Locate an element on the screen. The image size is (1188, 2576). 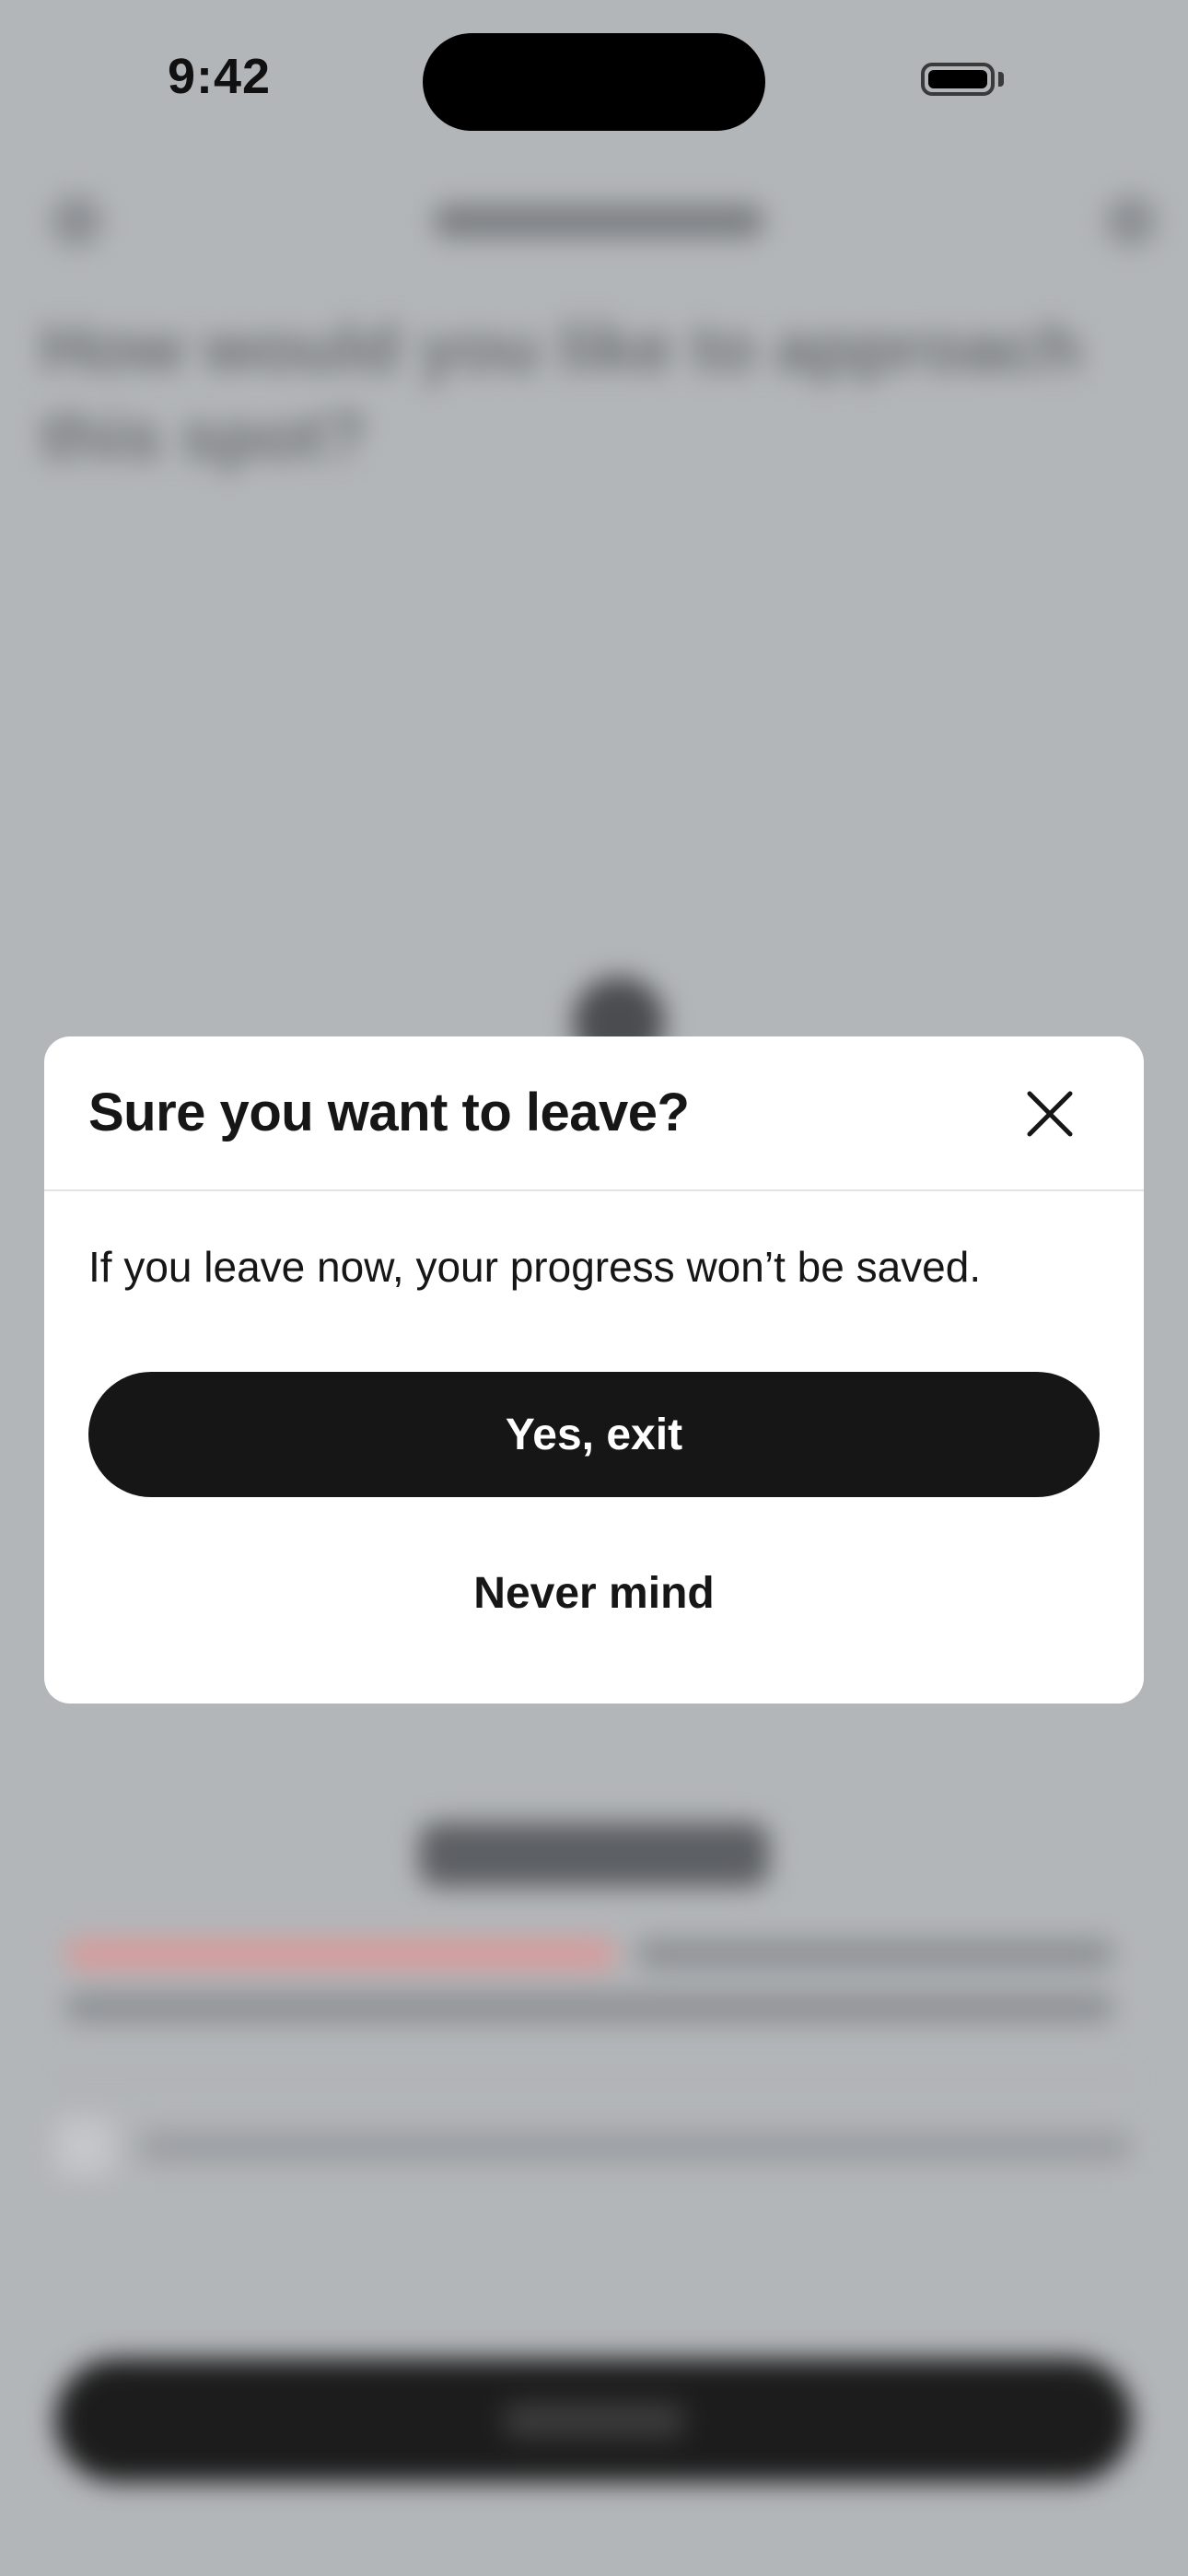
help-icon is located at coordinates (1131, 221).